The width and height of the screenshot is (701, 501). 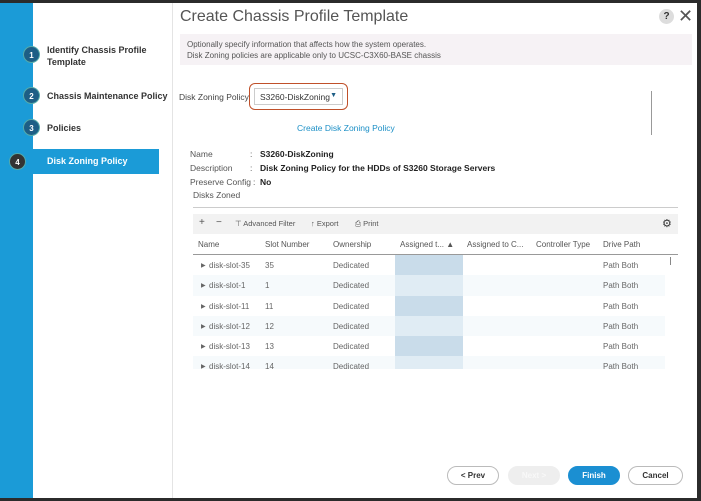 I want to click on step-number: 2, so click(x=31, y=95).